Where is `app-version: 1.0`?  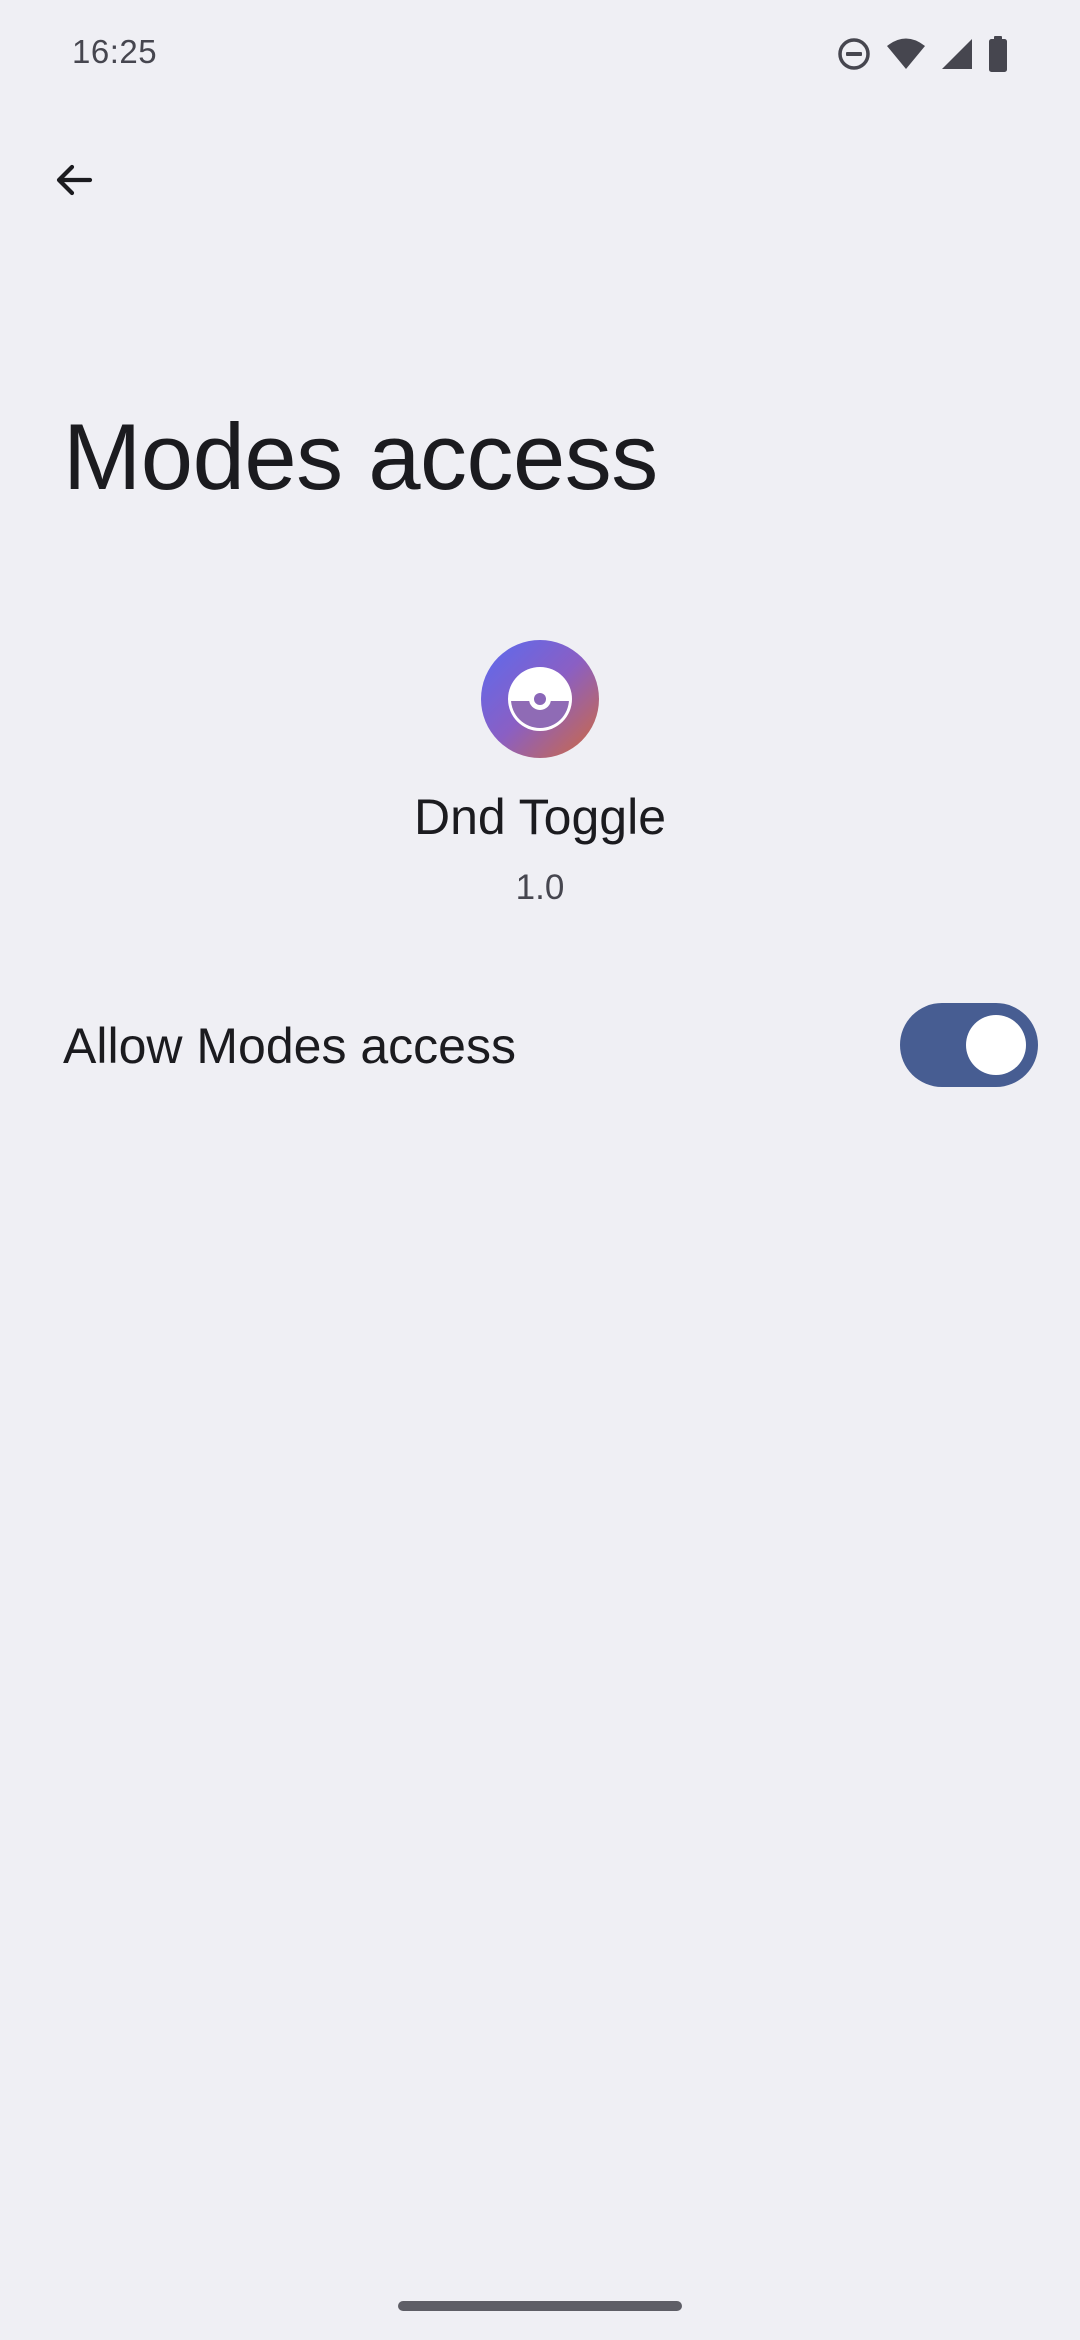
app-version: 1.0 is located at coordinates (540, 887).